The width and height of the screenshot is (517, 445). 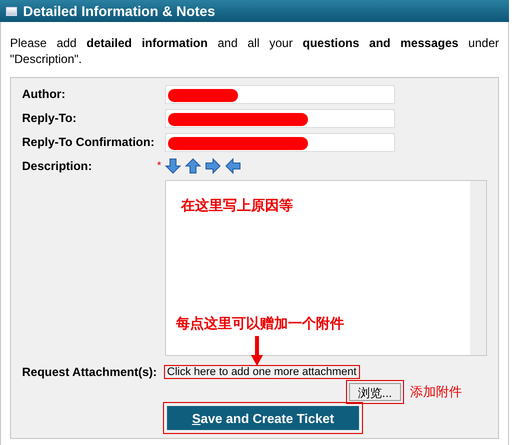 What do you see at coordinates (263, 418) in the screenshot?
I see `save-button: Save and Create Ticket` at bounding box center [263, 418].